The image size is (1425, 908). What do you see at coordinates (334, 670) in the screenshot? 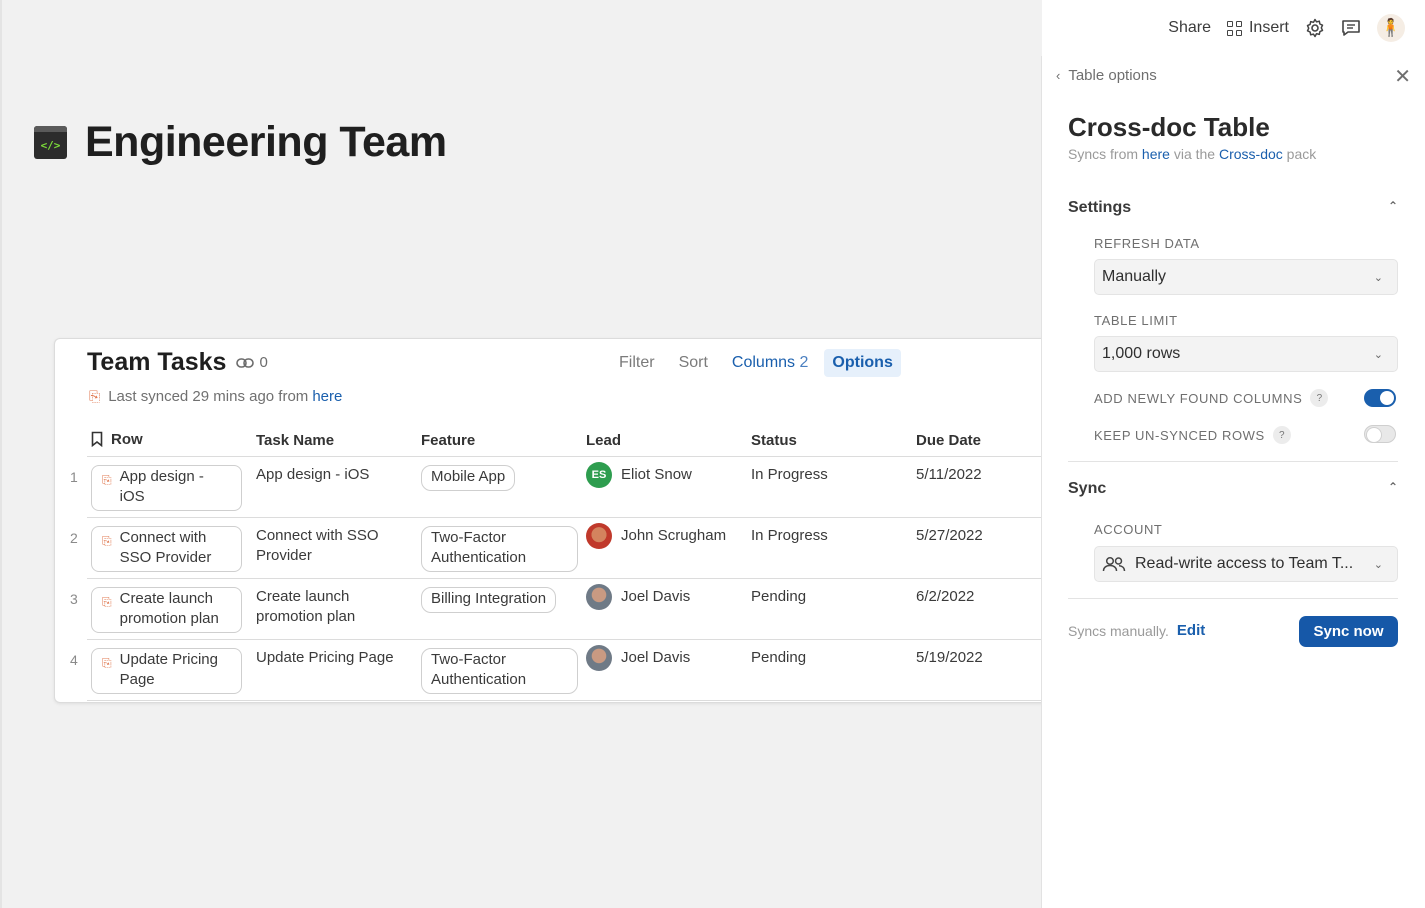
I see `task-name-cell: Update Pricing Page` at bounding box center [334, 670].